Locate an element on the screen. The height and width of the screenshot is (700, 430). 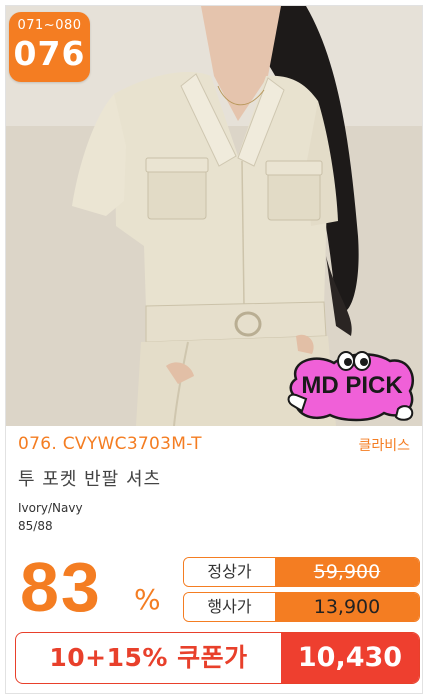
coupon-price-label: 10+15% 쿠폰가 is located at coordinates (148, 657).